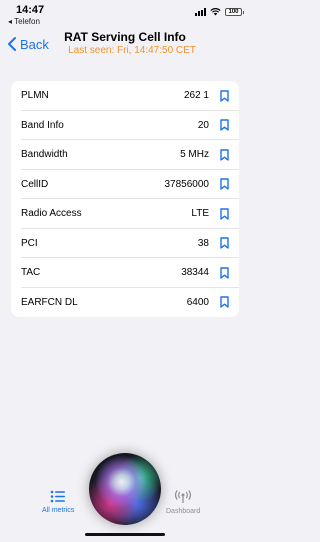  What do you see at coordinates (197, 302) in the screenshot?
I see `row-value: 6400` at bounding box center [197, 302].